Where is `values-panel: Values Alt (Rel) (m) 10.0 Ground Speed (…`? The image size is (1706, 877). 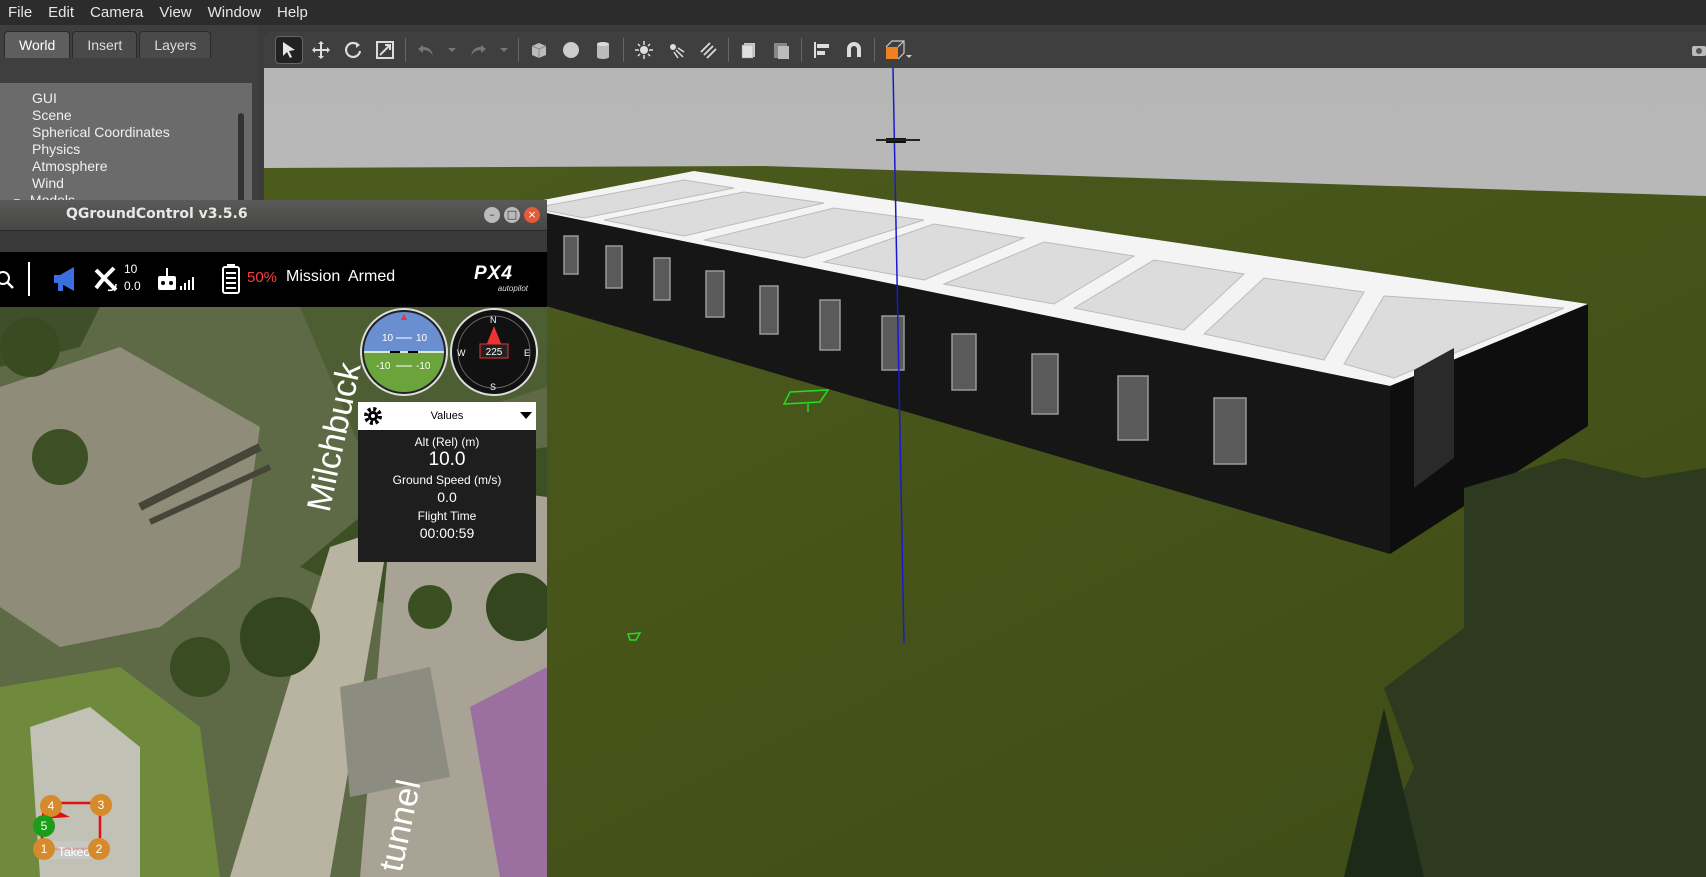
values-panel: Values Alt (Rel) (m) 10.0 Ground Speed (… is located at coordinates (447, 482).